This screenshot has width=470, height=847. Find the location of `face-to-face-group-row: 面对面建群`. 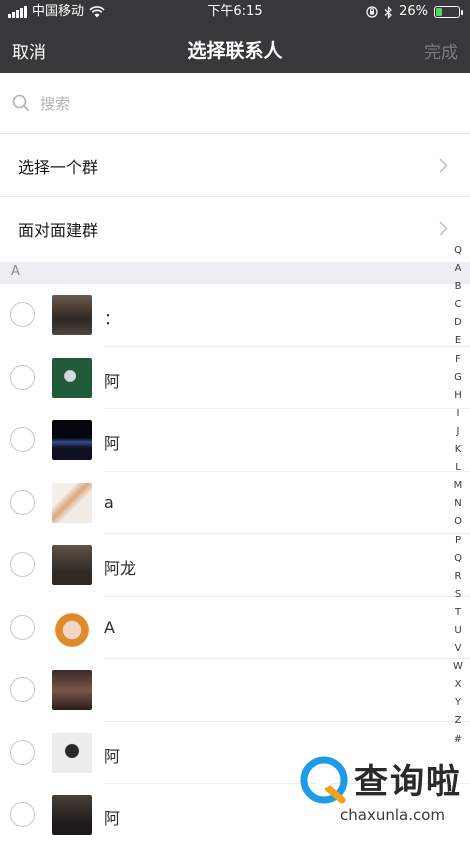

face-to-face-group-row: 面对面建群 is located at coordinates (235, 228).